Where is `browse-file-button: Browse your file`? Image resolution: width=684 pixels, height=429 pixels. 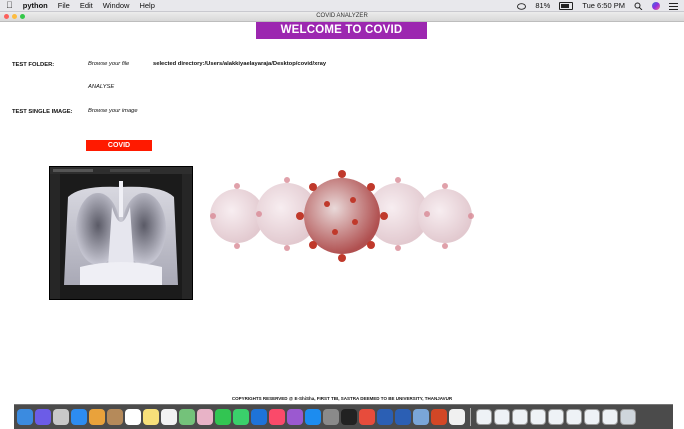
browse-file-button: Browse your file is located at coordinates (108, 64).